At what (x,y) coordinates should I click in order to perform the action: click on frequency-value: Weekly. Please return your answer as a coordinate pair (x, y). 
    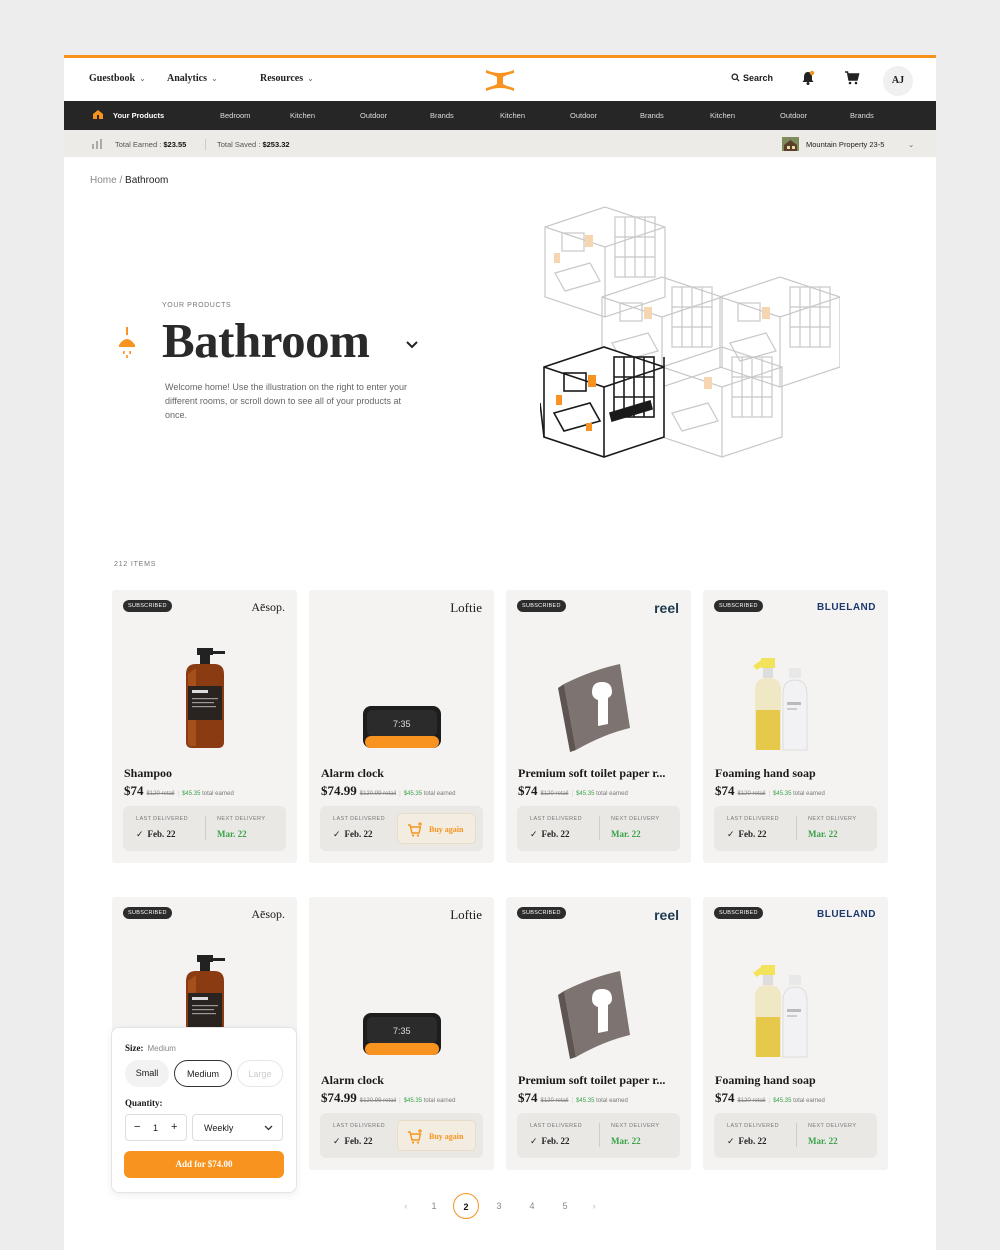
    Looking at the image, I should click on (219, 1128).